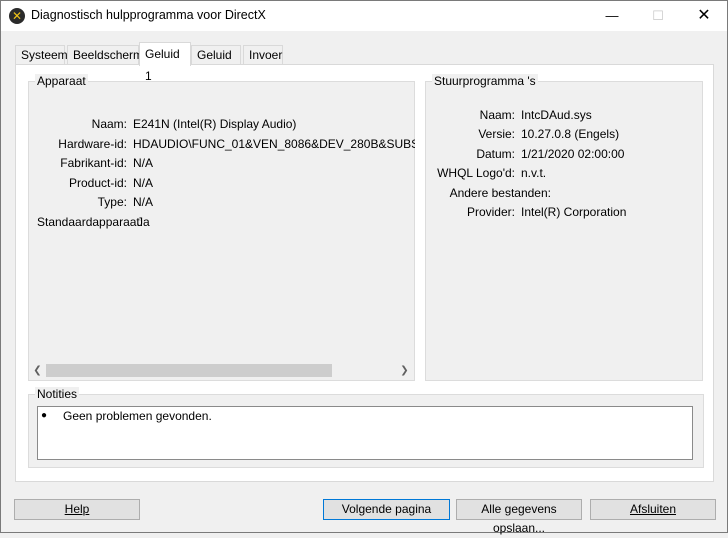  What do you see at coordinates (485, 81) in the screenshot?
I see `driver-group-title: Stuurprogramma 's` at bounding box center [485, 81].